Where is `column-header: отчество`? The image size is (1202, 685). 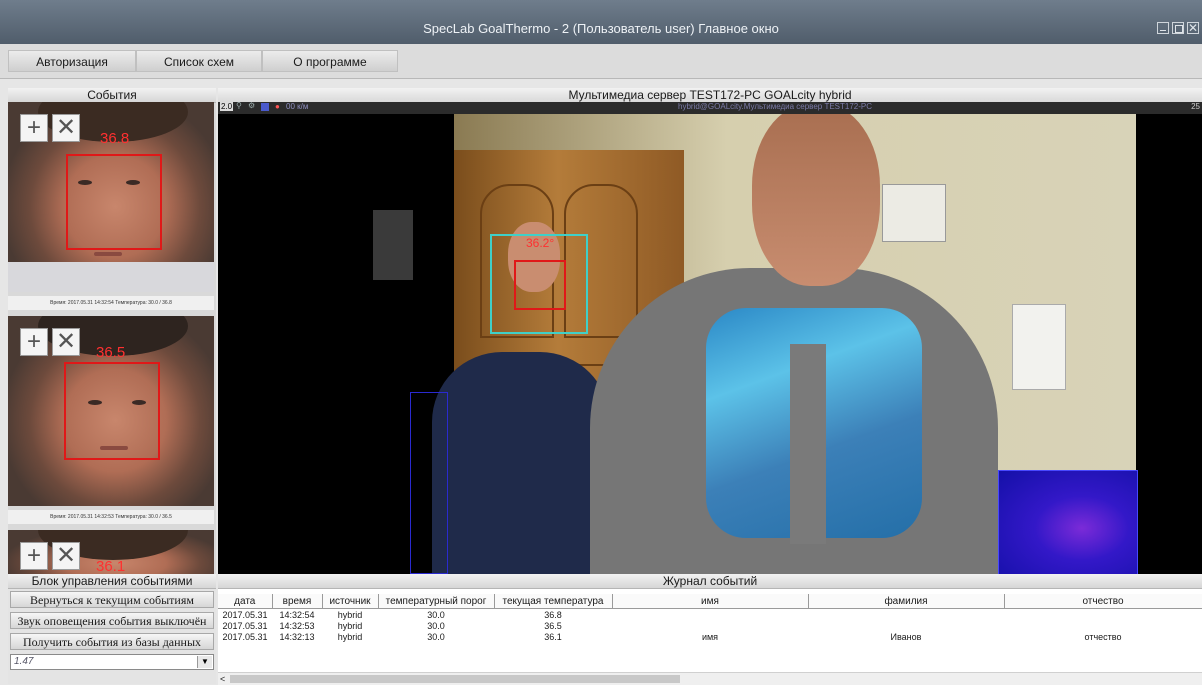
column-header: отчество is located at coordinates (1103, 601).